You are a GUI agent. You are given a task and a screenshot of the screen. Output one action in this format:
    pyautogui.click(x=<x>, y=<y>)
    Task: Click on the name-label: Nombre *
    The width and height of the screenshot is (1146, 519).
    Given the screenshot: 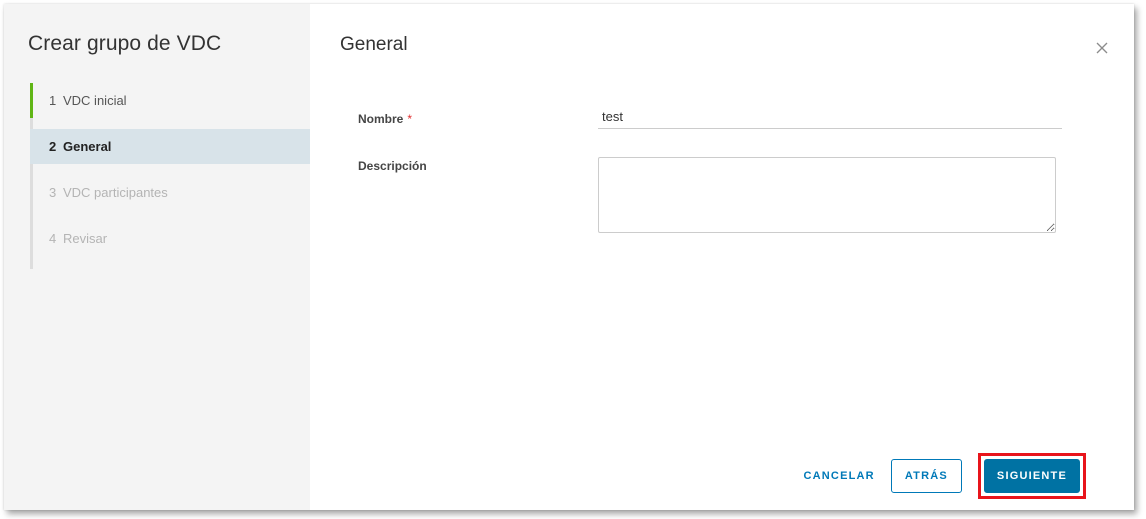 What is the action you would take?
    pyautogui.click(x=385, y=119)
    